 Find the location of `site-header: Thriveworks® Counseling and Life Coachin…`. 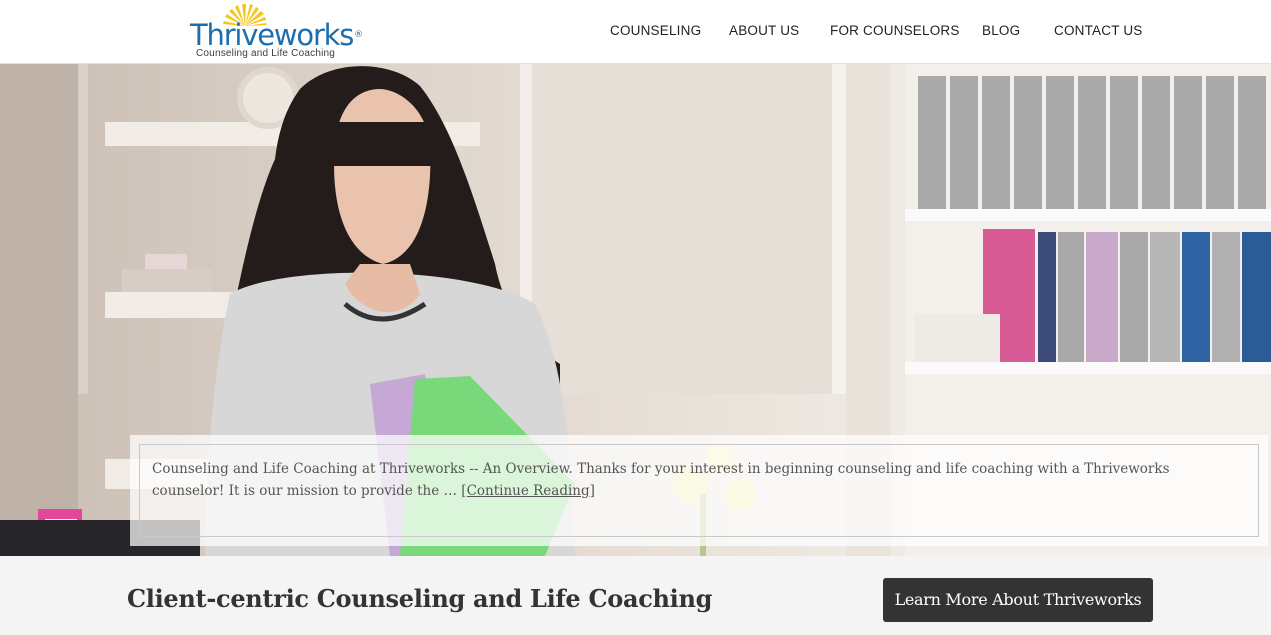

site-header: Thriveworks® Counseling and Life Coachin… is located at coordinates (635, 32).